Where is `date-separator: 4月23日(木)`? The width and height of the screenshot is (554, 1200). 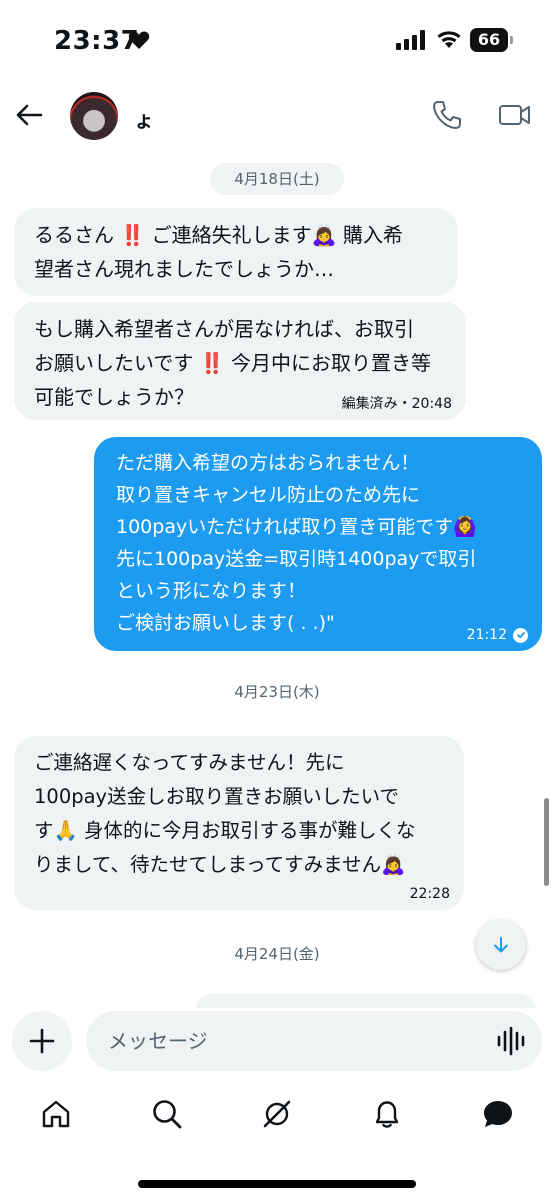 date-separator: 4月23日(木) is located at coordinates (277, 692).